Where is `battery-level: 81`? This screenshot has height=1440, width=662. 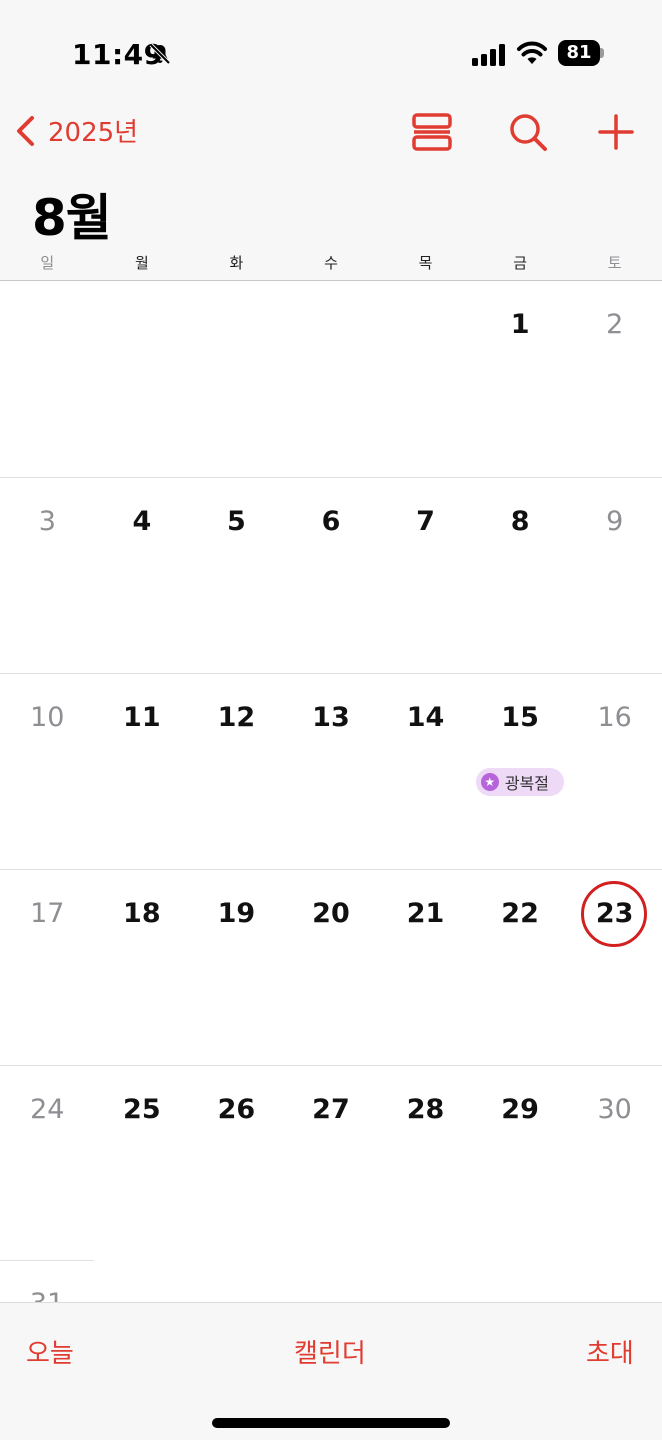
battery-level: 81 is located at coordinates (579, 52).